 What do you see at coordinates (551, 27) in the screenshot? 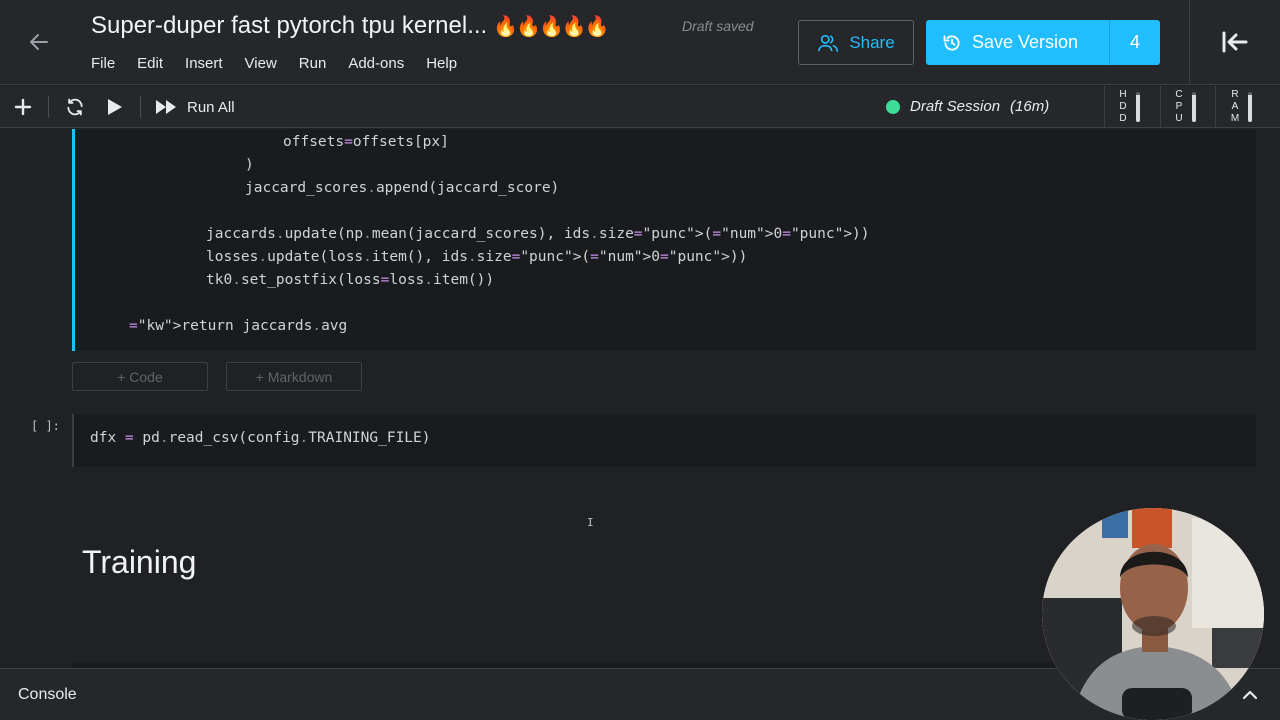
I see `fire-emoji: 🔥🔥🔥🔥🔥` at bounding box center [551, 27].